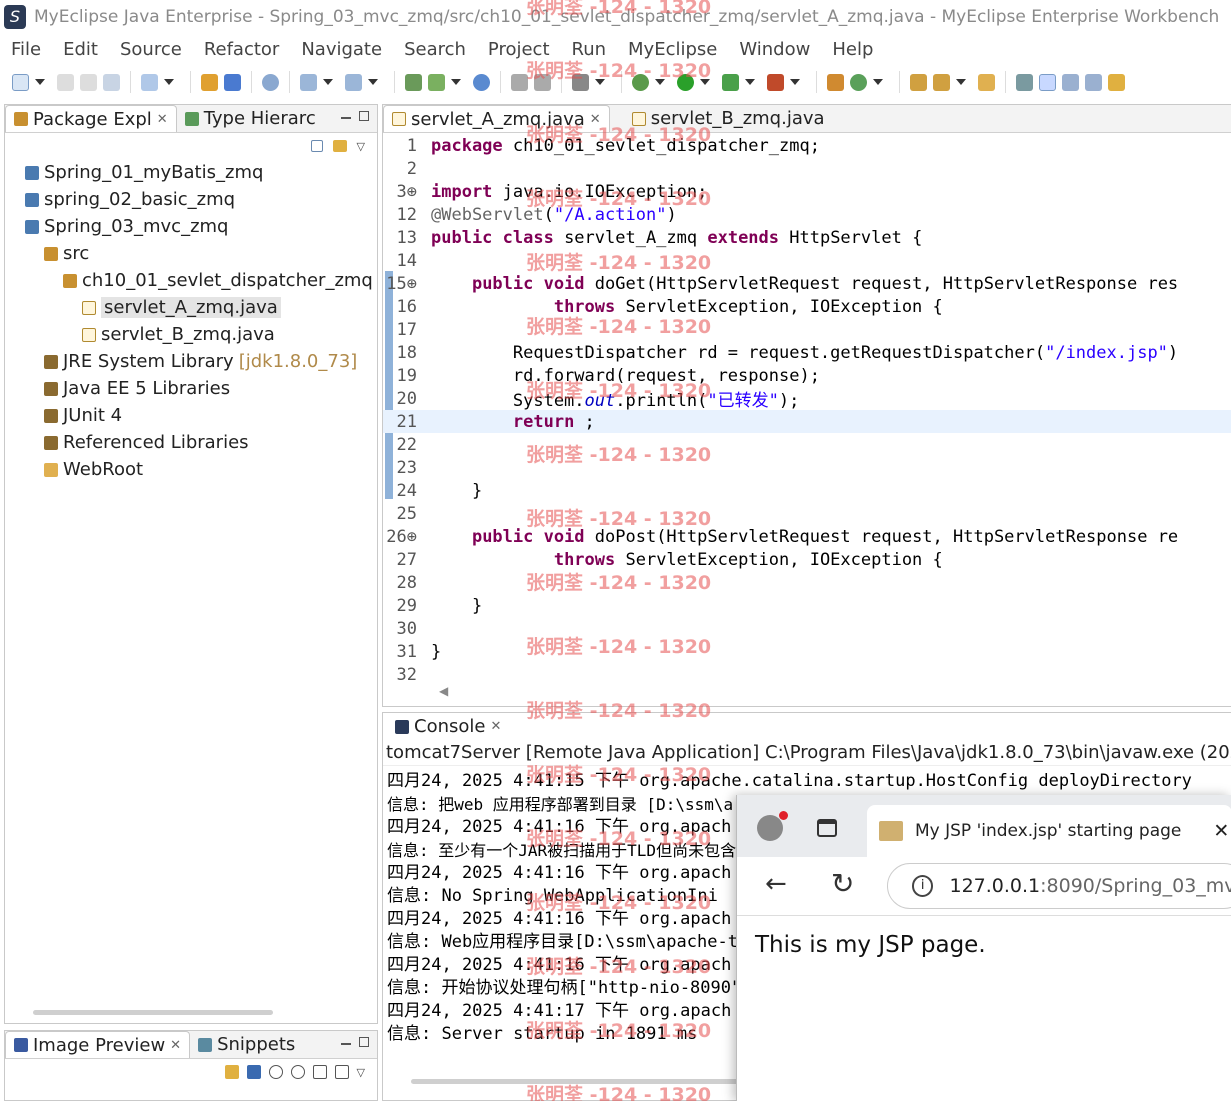  I want to click on menu-refactor: Refactor, so click(242, 49).